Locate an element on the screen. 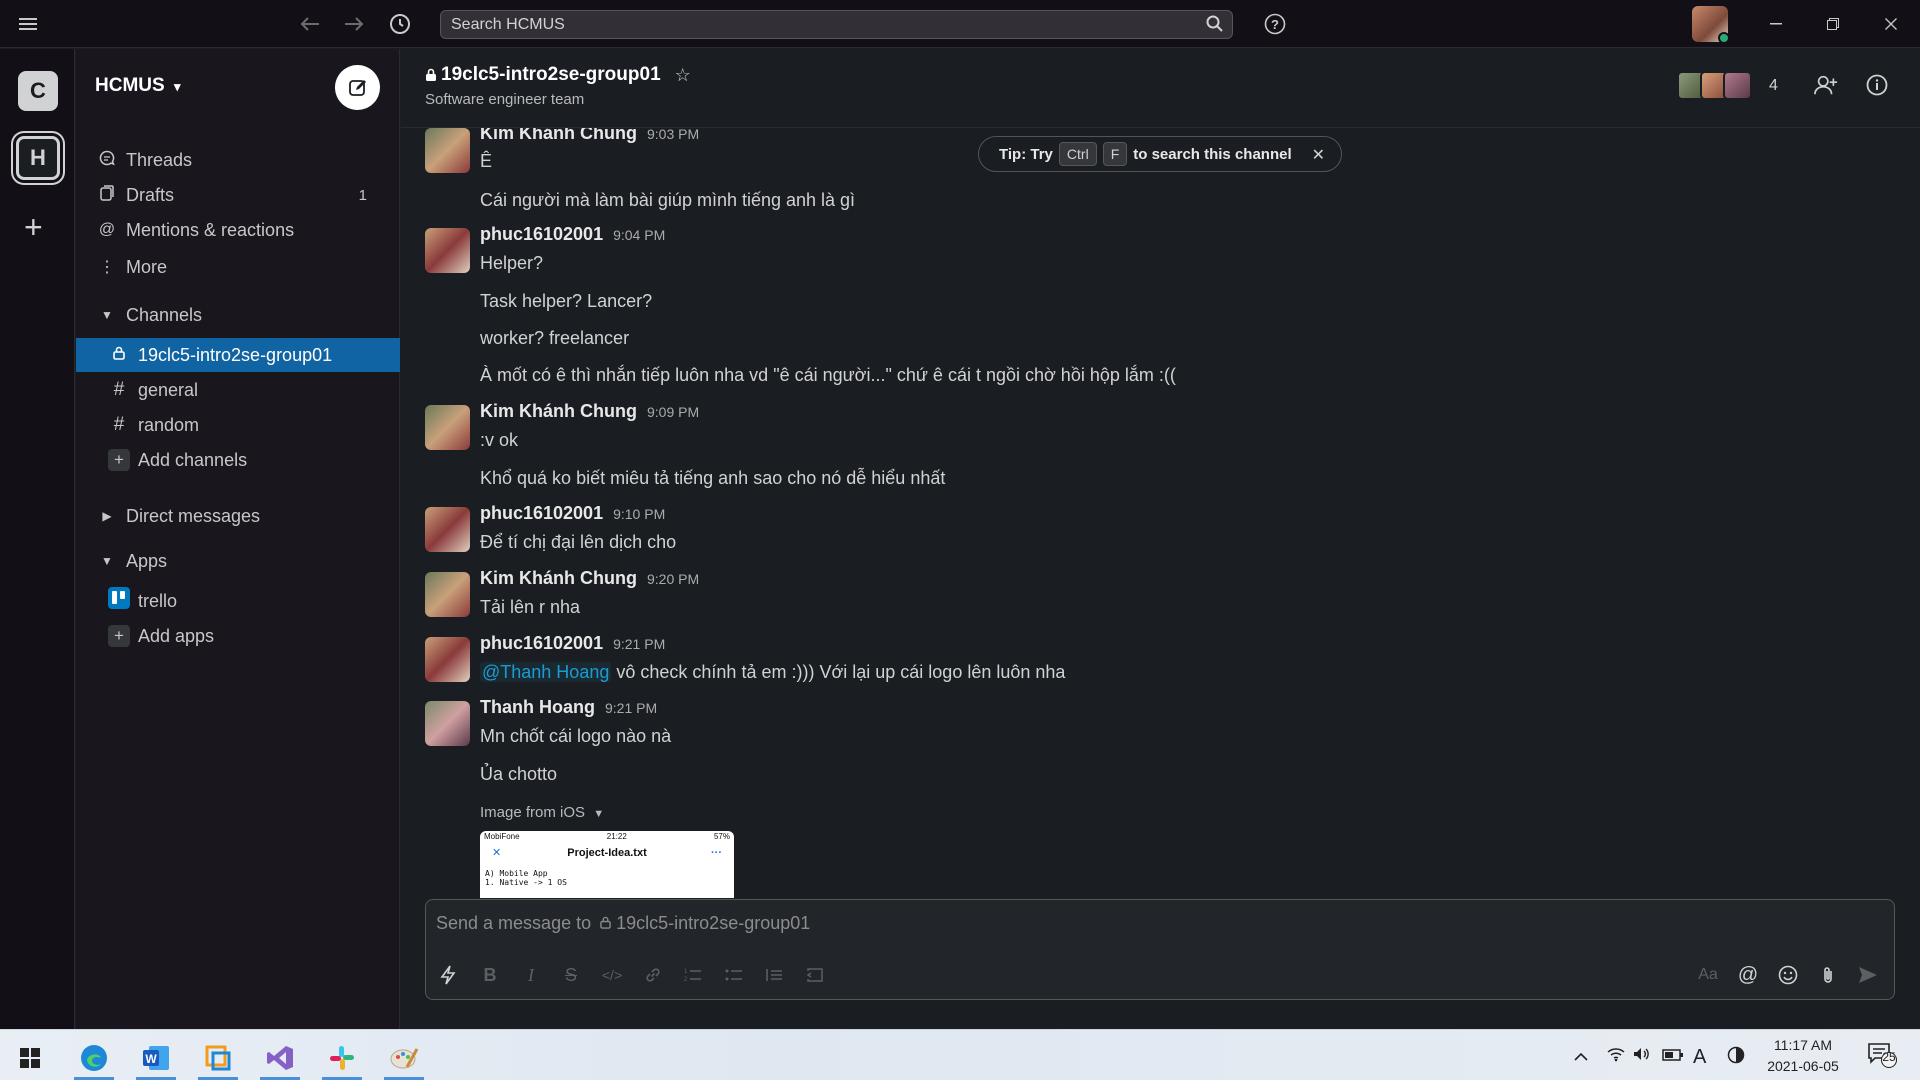  workspace-switcher-h: H is located at coordinates (38, 158).